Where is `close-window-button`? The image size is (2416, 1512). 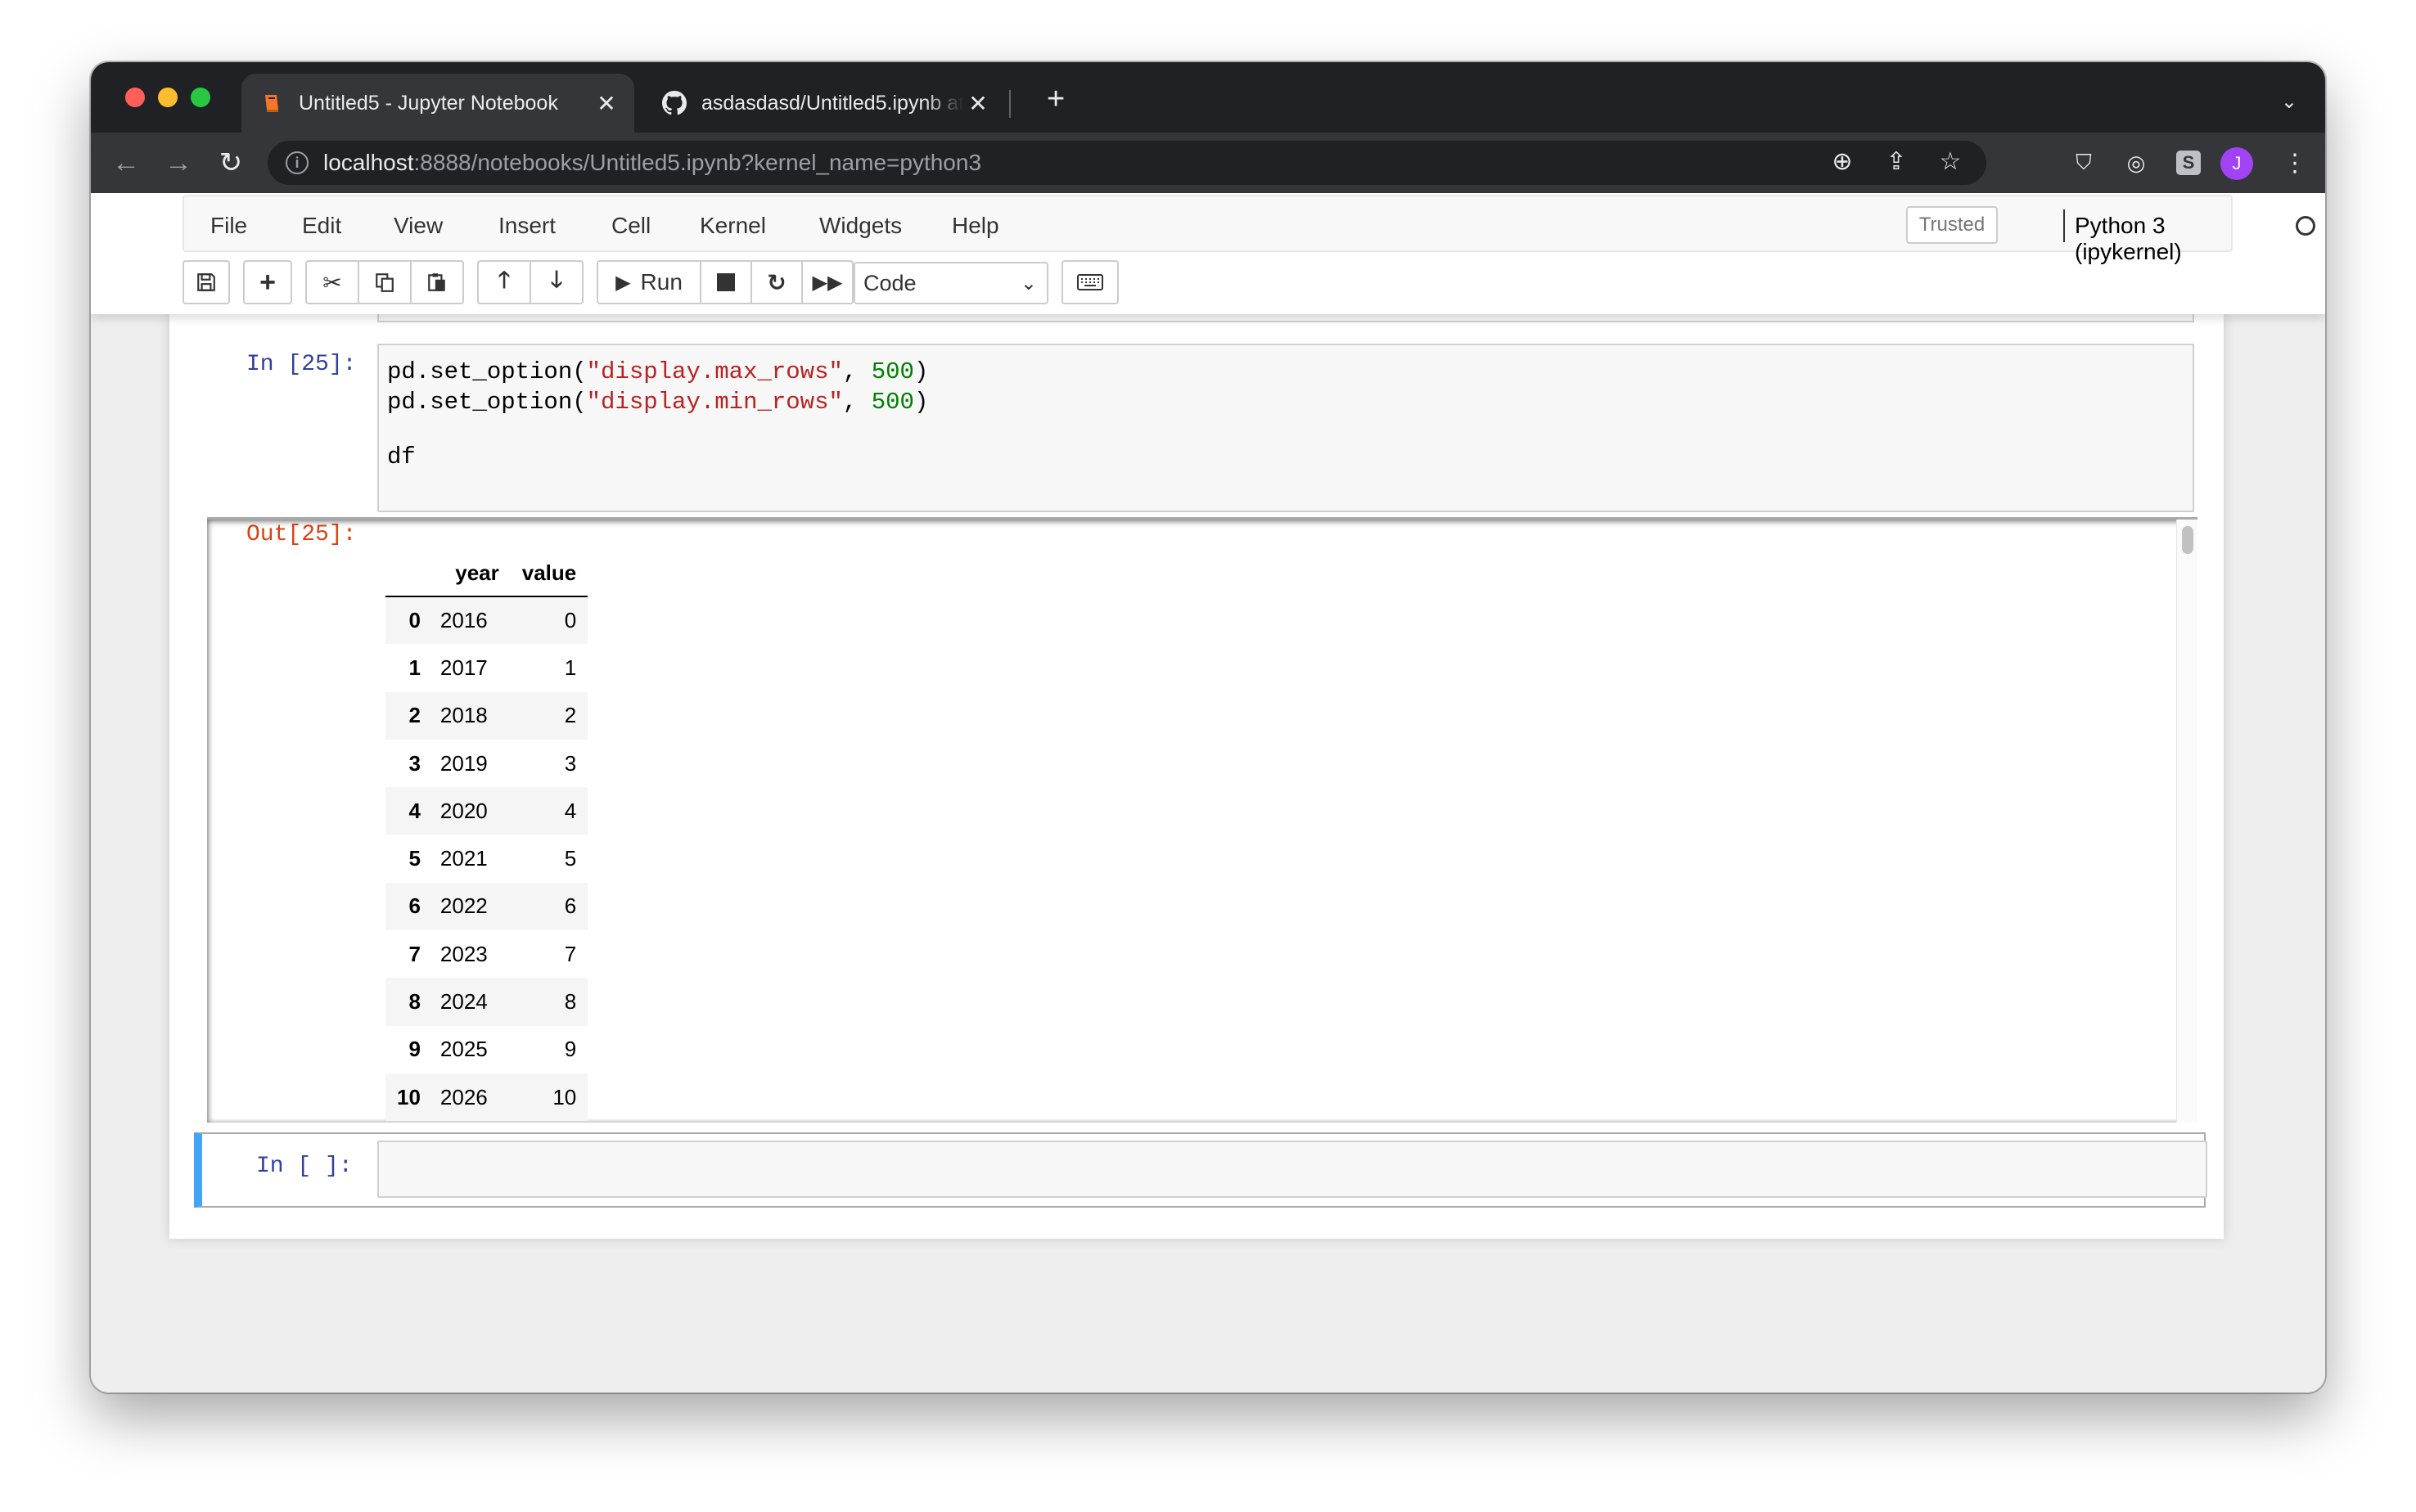
close-window-button is located at coordinates (135, 98).